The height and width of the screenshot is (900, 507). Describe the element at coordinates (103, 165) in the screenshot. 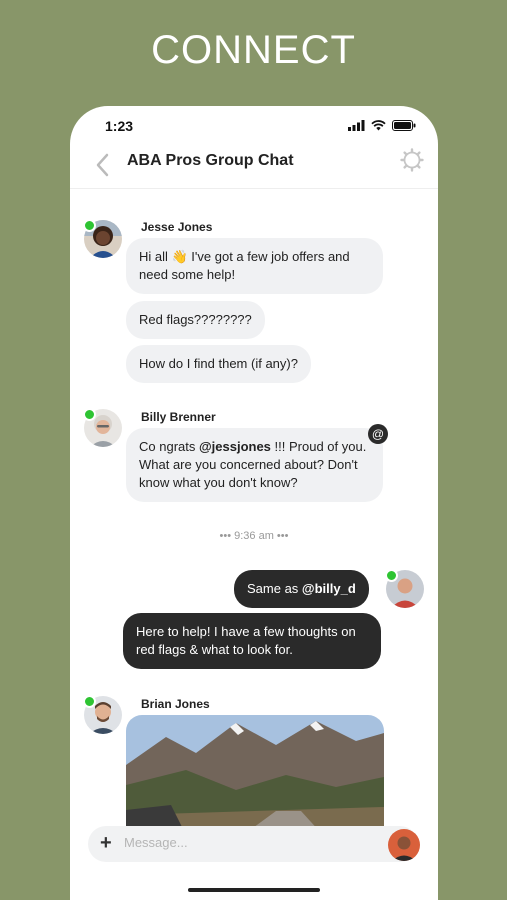

I see `back-chevron-icon` at that location.